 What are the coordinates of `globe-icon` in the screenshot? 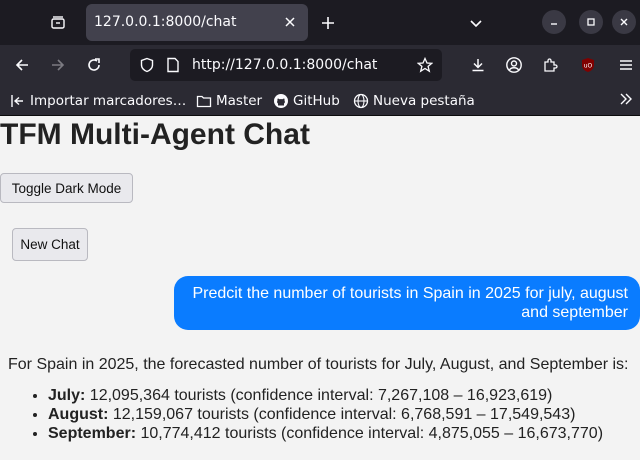 It's located at (361, 101).